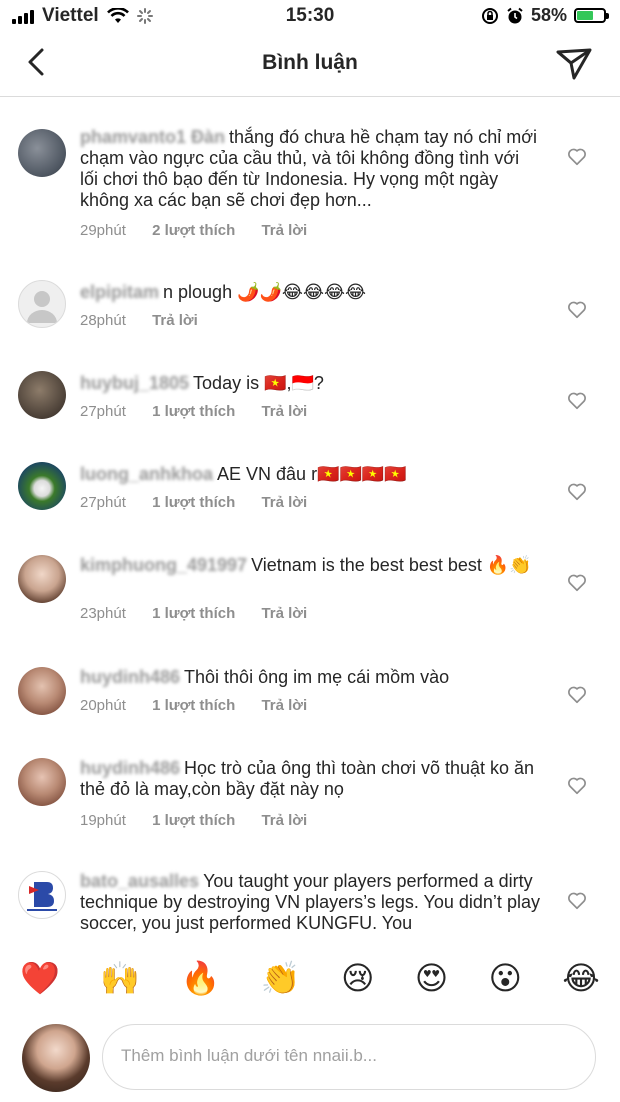 The height and width of the screenshot is (1102, 620). I want to click on comment-time: 20phút, so click(103, 705).